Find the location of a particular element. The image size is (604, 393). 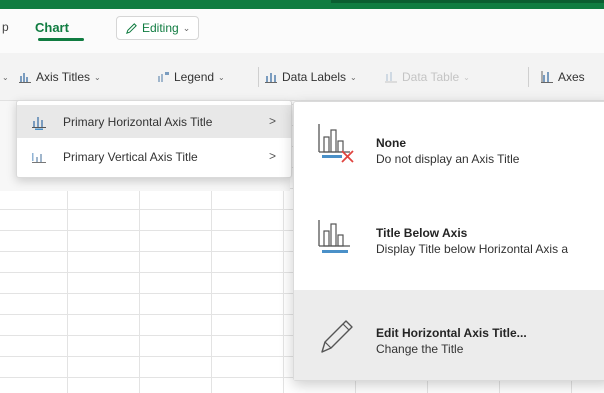

data-labels-label: Data Labels is located at coordinates (314, 77).